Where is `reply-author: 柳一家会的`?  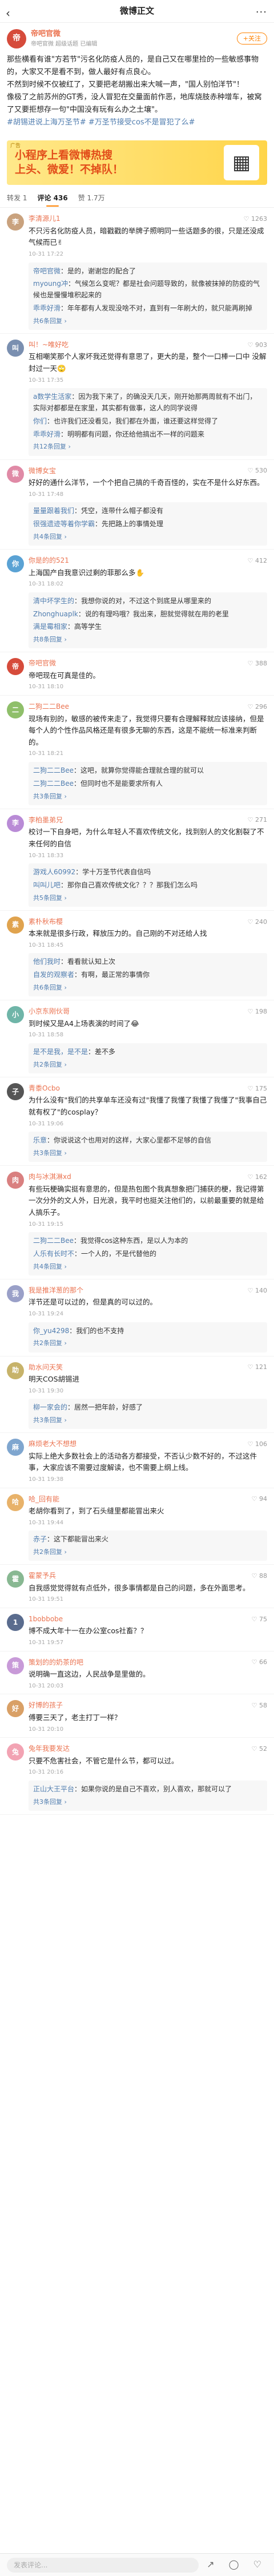 reply-author: 柳一家会的 is located at coordinates (50, 1407).